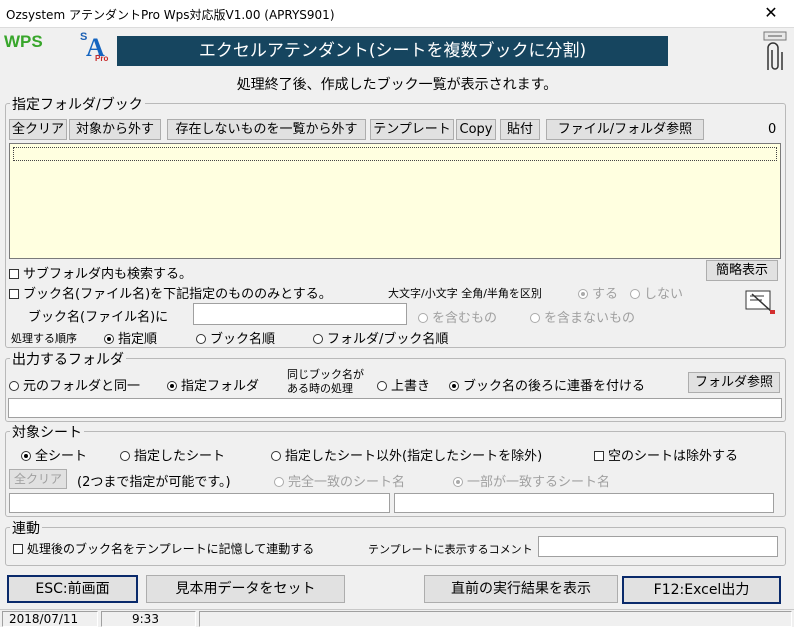 The image size is (794, 627). I want to click on order-folder-label: フォルダ/ブック名順, so click(388, 339).